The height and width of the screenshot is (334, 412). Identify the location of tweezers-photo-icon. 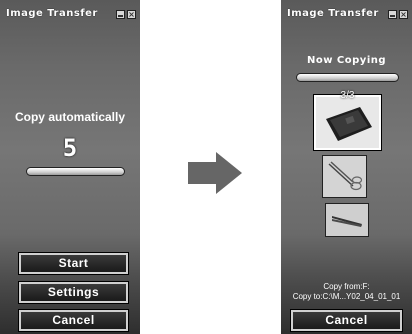
(347, 220).